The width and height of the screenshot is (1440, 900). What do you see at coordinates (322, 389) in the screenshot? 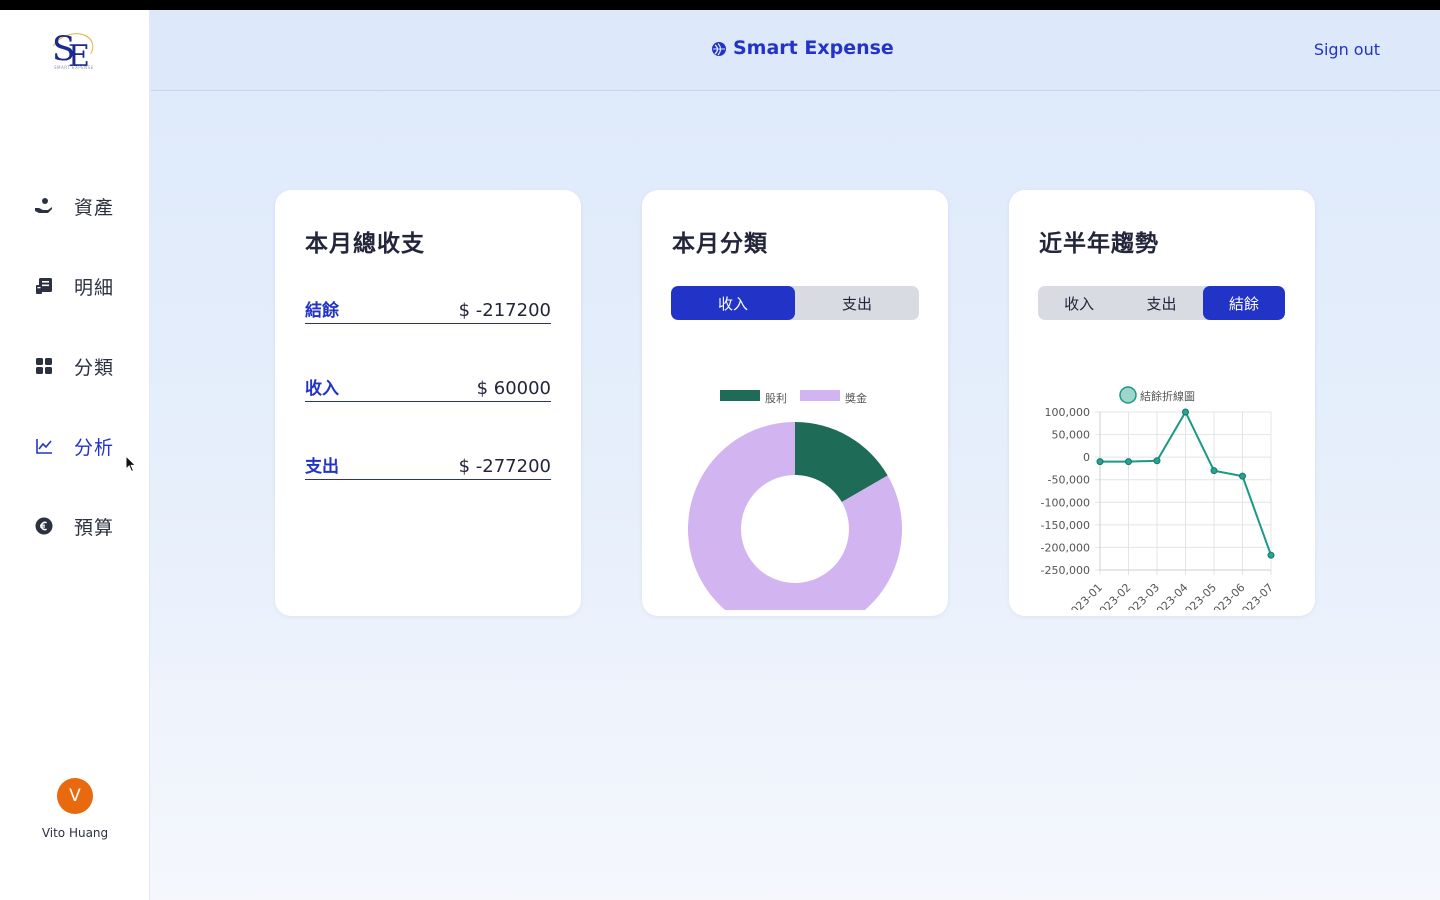
I see `summary-key: 收入` at bounding box center [322, 389].